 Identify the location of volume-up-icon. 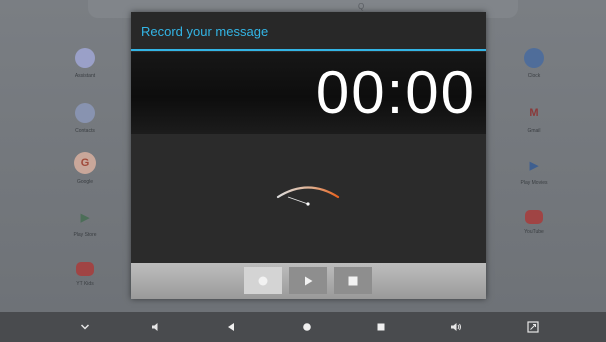
(456, 327).